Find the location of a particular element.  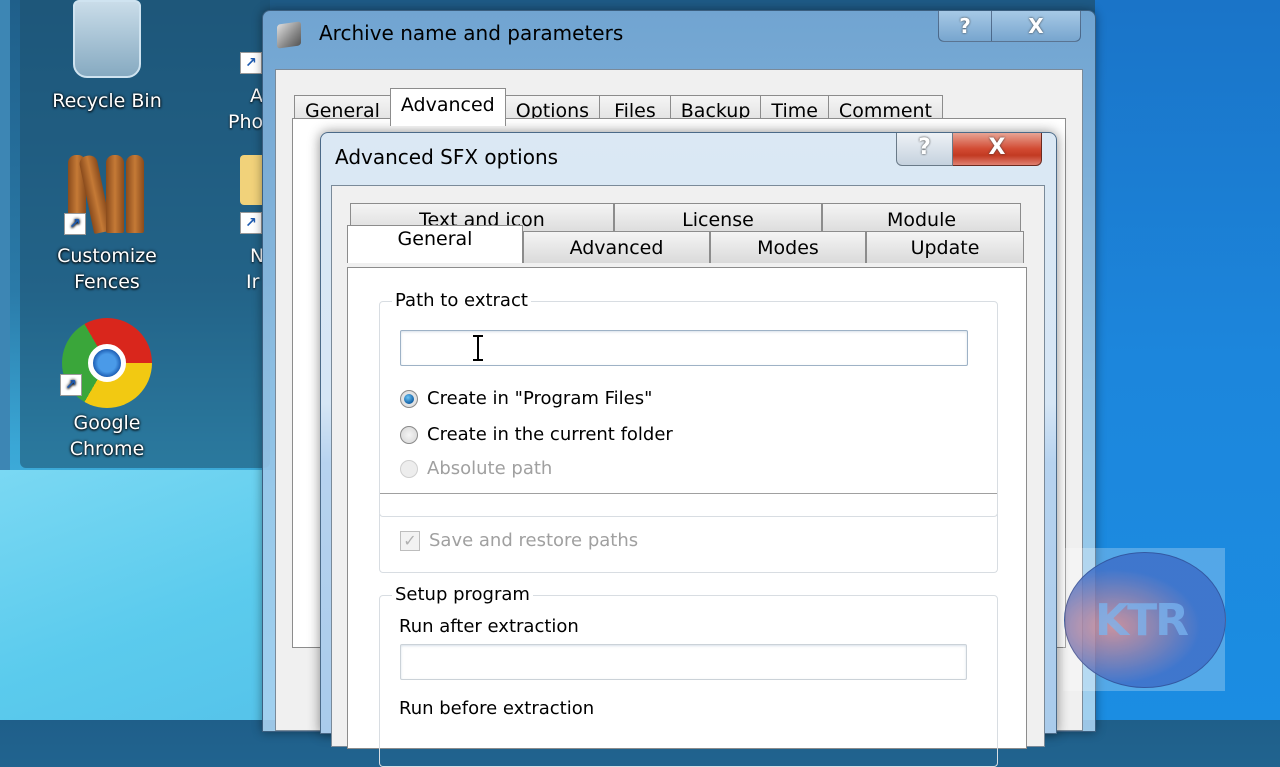

desktop-icon-label: Customize is located at coordinates (107, 256).